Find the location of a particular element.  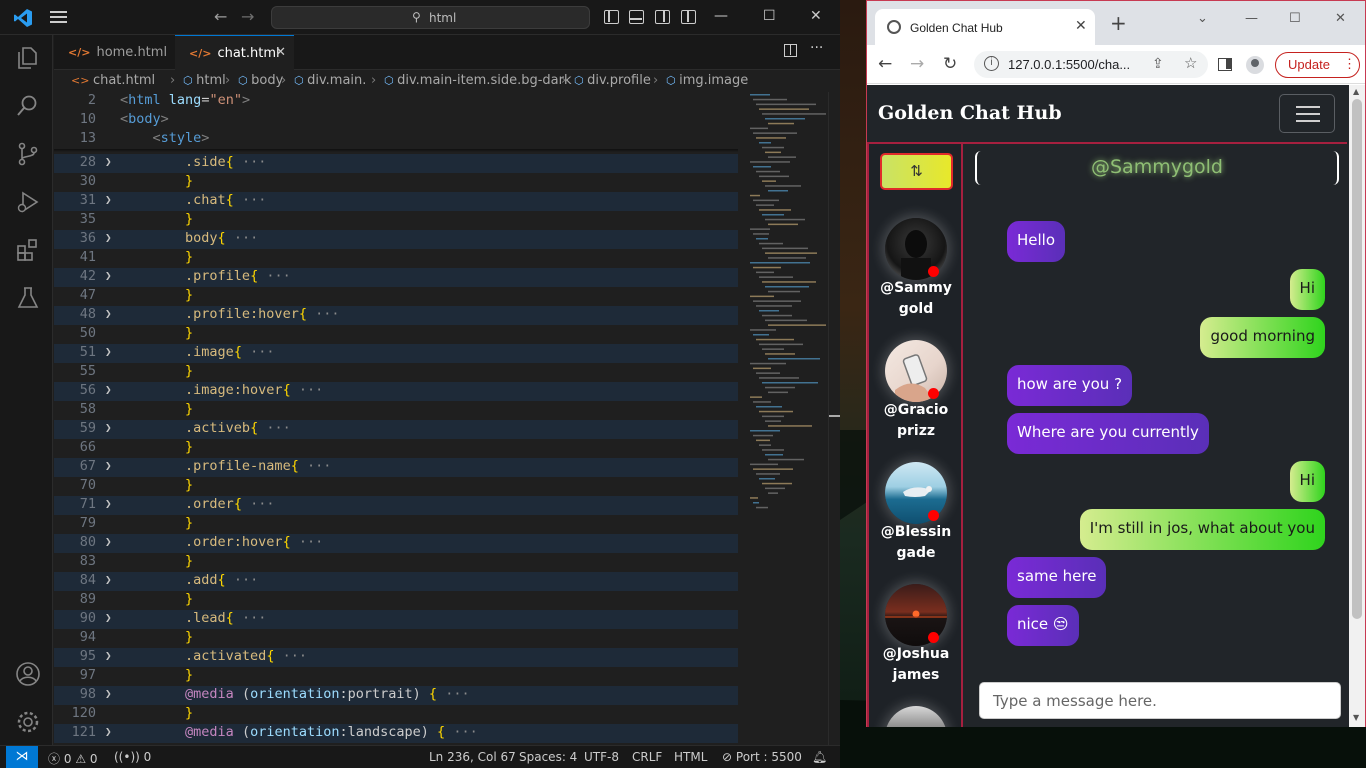

profile-avatar-icon is located at coordinates (1255, 65).